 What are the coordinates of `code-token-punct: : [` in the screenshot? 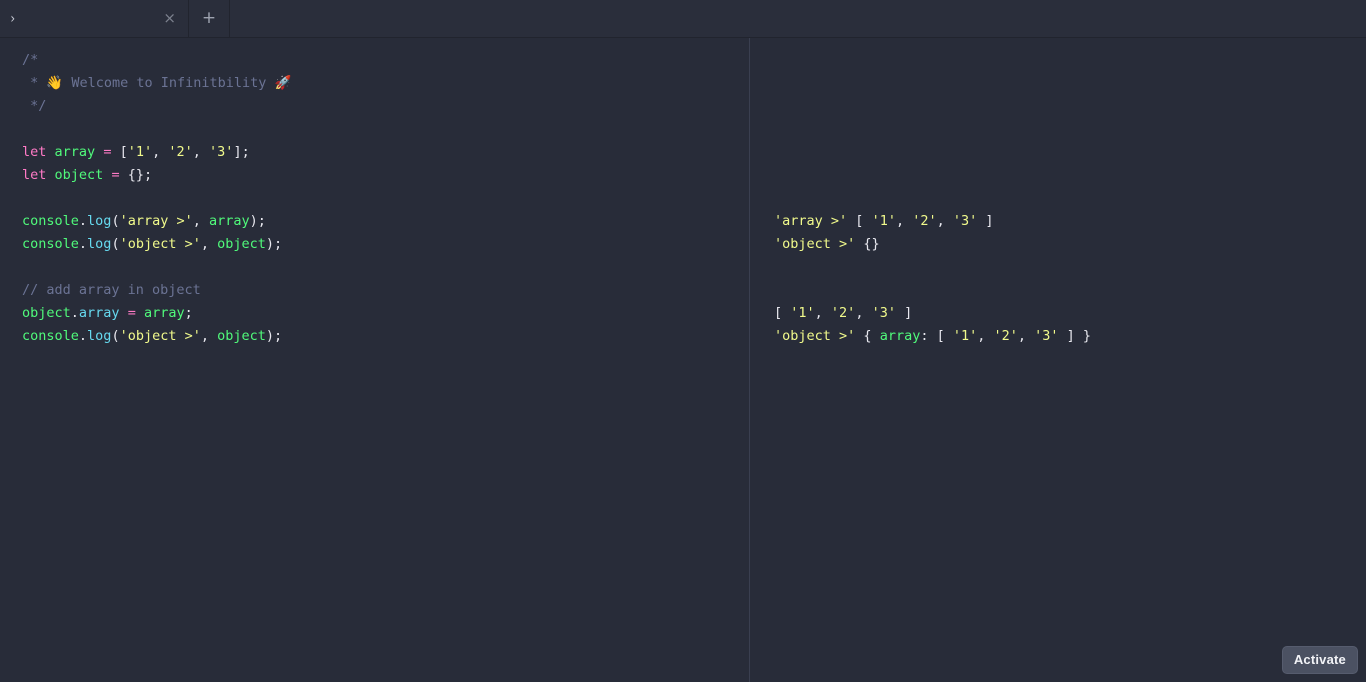 It's located at (936, 336).